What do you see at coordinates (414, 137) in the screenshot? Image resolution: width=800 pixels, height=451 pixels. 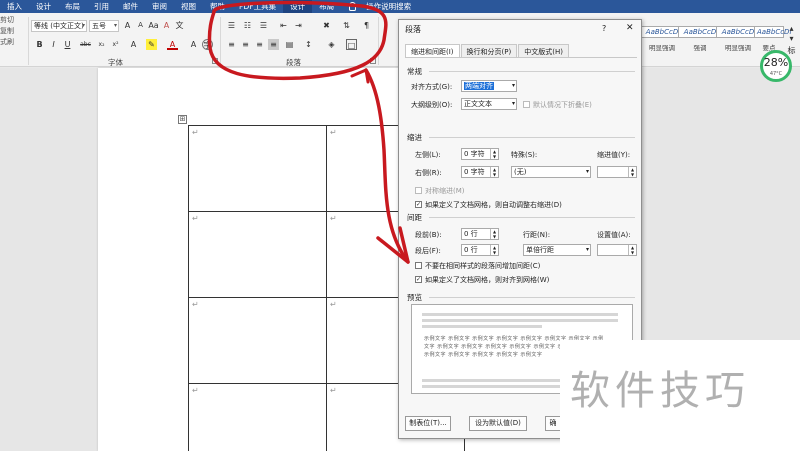 I see `indentation-heading: 缩进` at bounding box center [414, 137].